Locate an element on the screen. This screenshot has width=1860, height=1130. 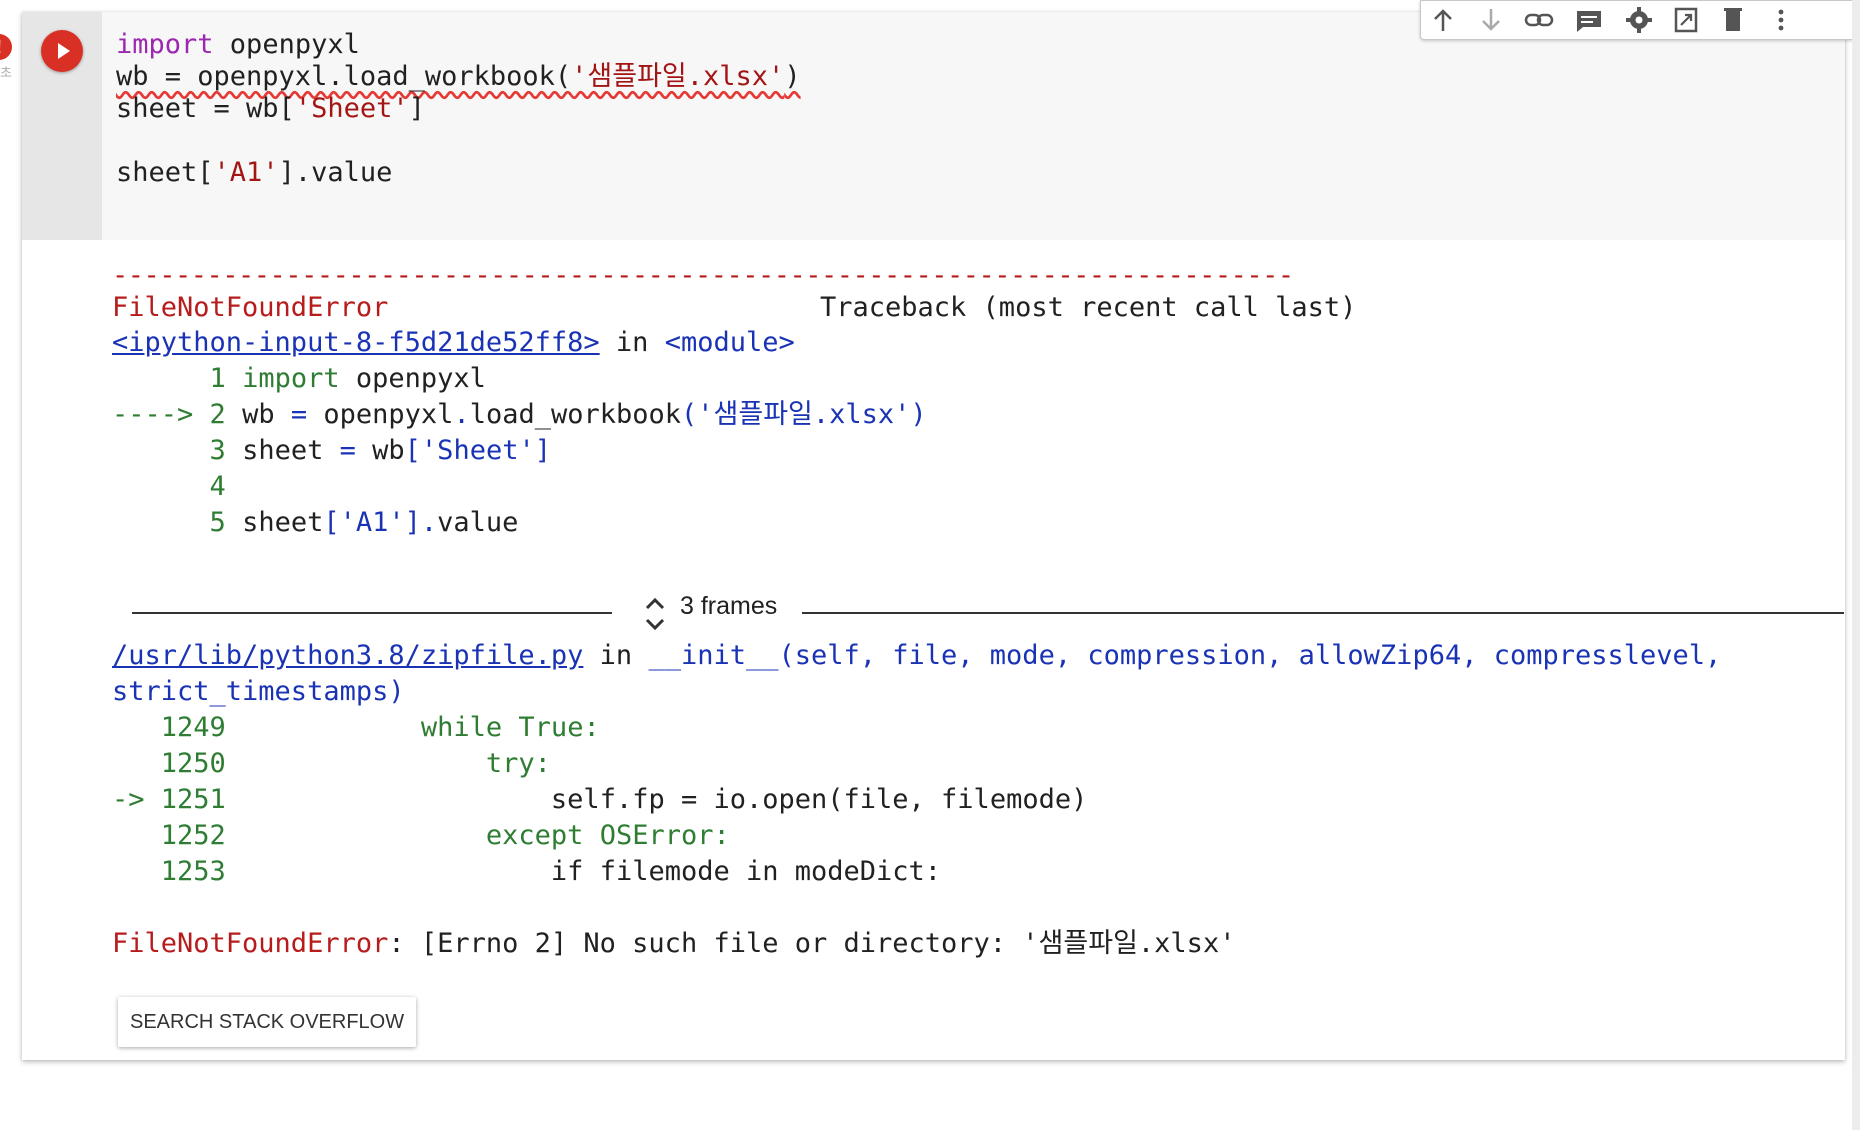
move-up-icon is located at coordinates (1443, 20).